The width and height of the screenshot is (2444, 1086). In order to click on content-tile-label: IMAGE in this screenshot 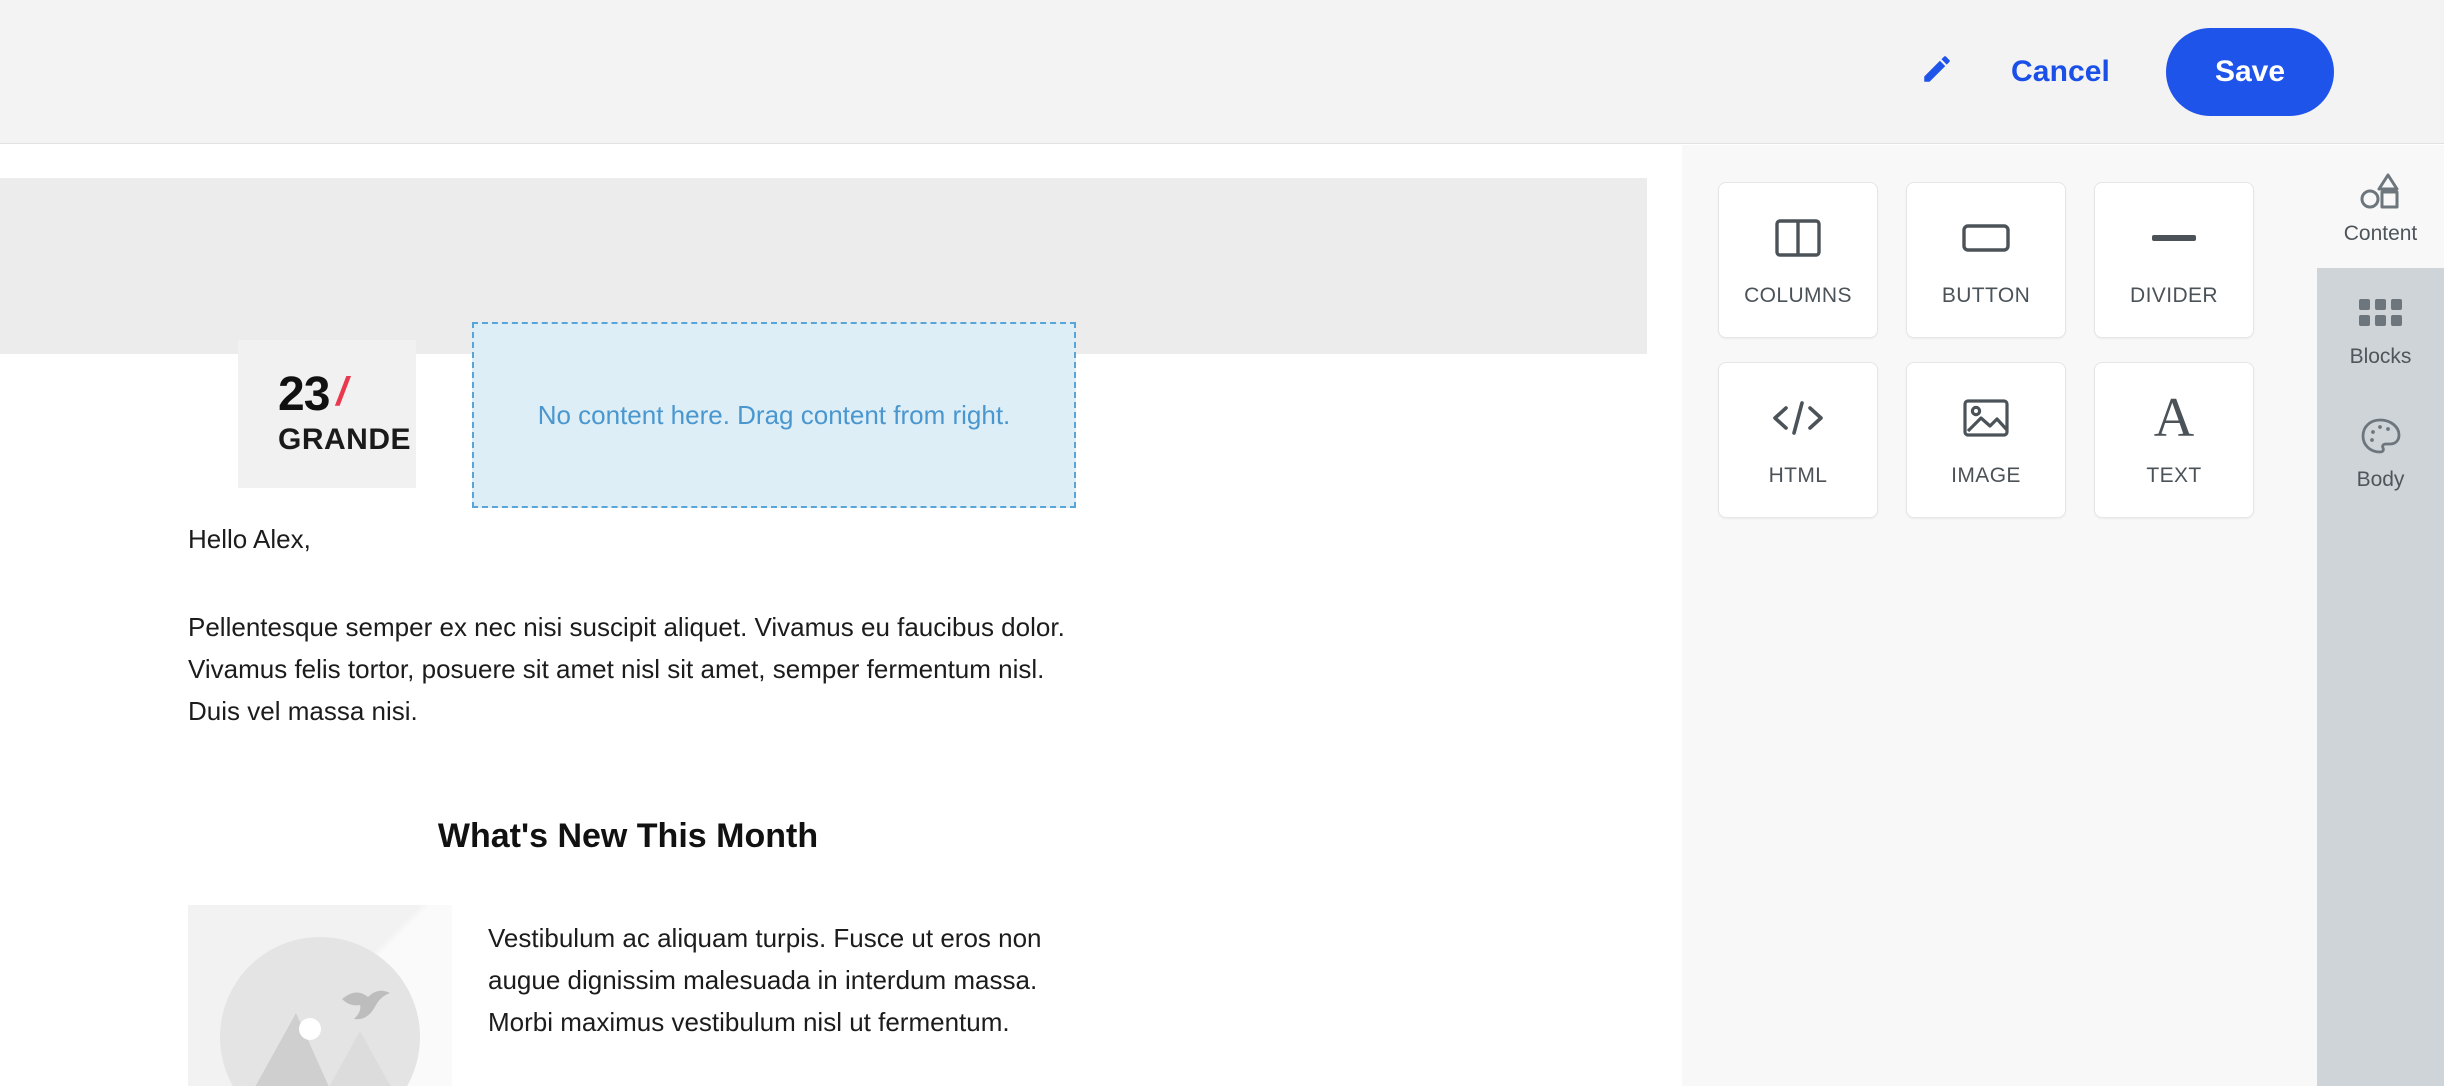, I will do `click(1986, 475)`.